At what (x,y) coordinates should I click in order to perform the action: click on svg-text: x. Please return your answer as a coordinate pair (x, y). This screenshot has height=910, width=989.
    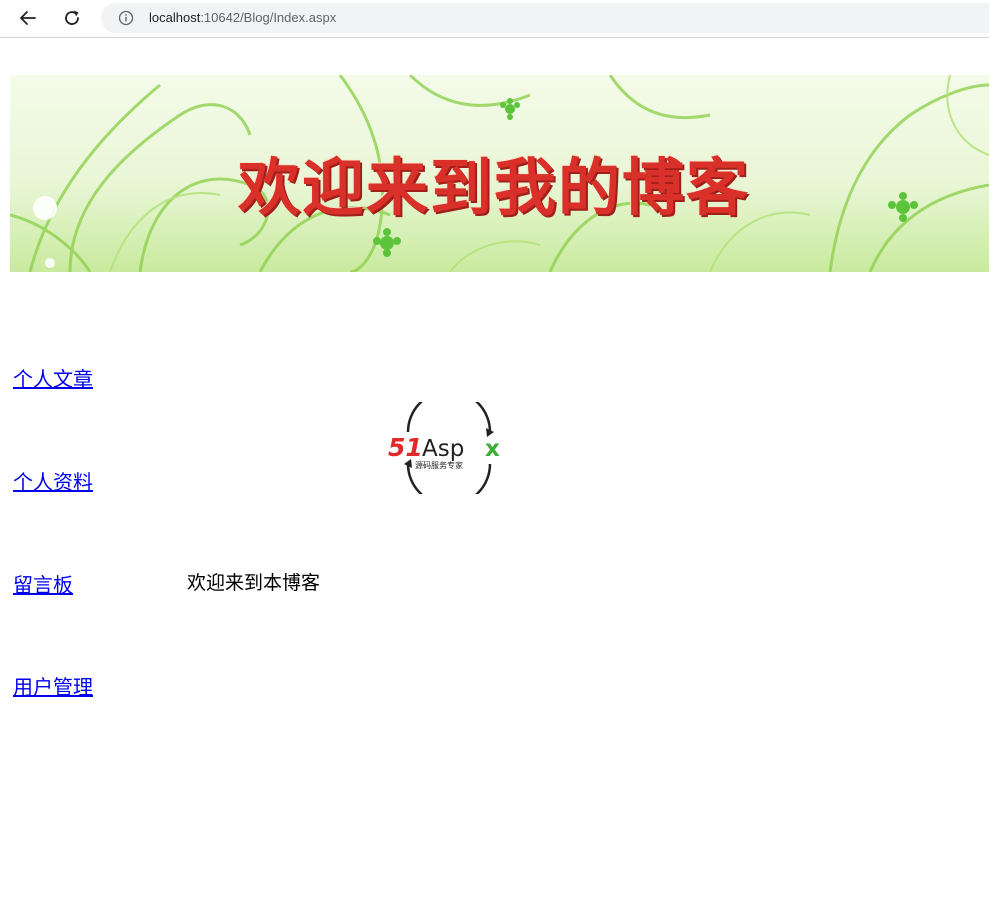
    Looking at the image, I should click on (492, 449).